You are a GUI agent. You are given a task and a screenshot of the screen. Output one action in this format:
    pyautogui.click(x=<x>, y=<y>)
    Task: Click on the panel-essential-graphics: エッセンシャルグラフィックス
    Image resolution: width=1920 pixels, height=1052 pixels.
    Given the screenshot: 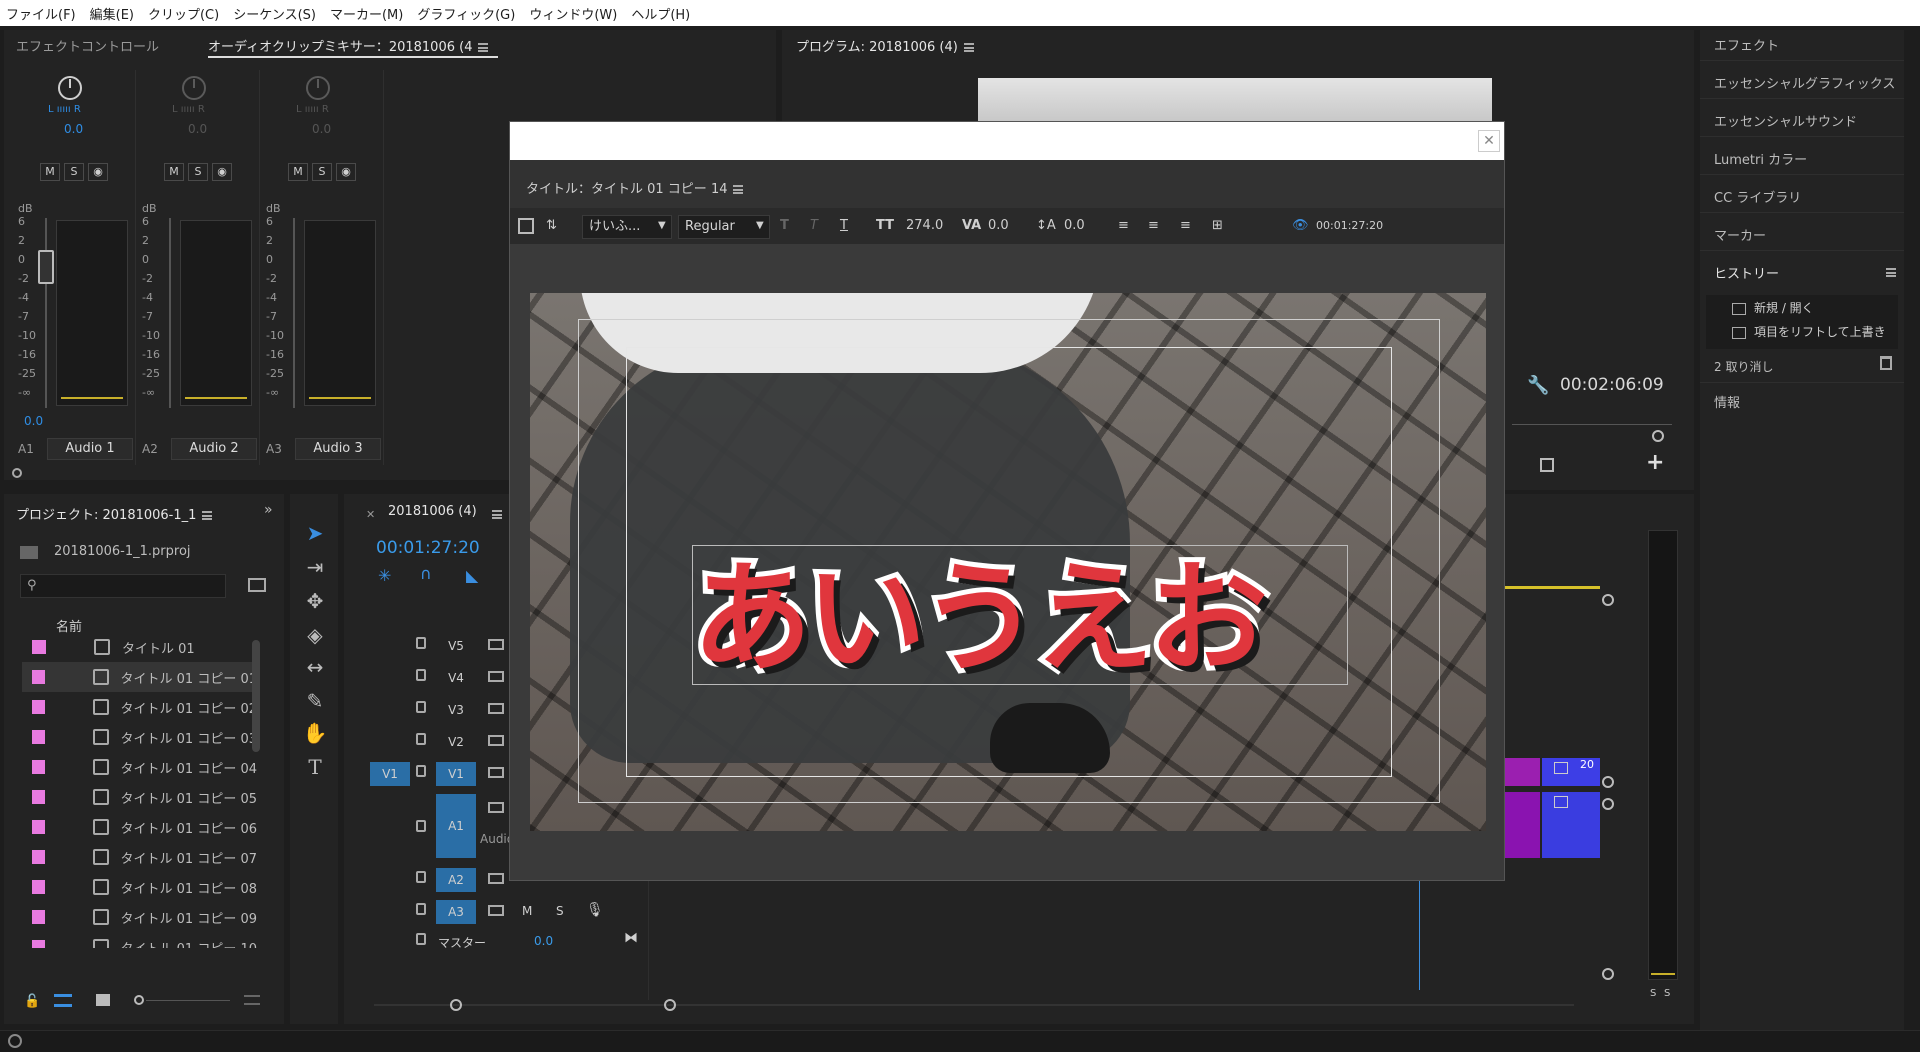 What is the action you would take?
    pyautogui.click(x=1804, y=82)
    